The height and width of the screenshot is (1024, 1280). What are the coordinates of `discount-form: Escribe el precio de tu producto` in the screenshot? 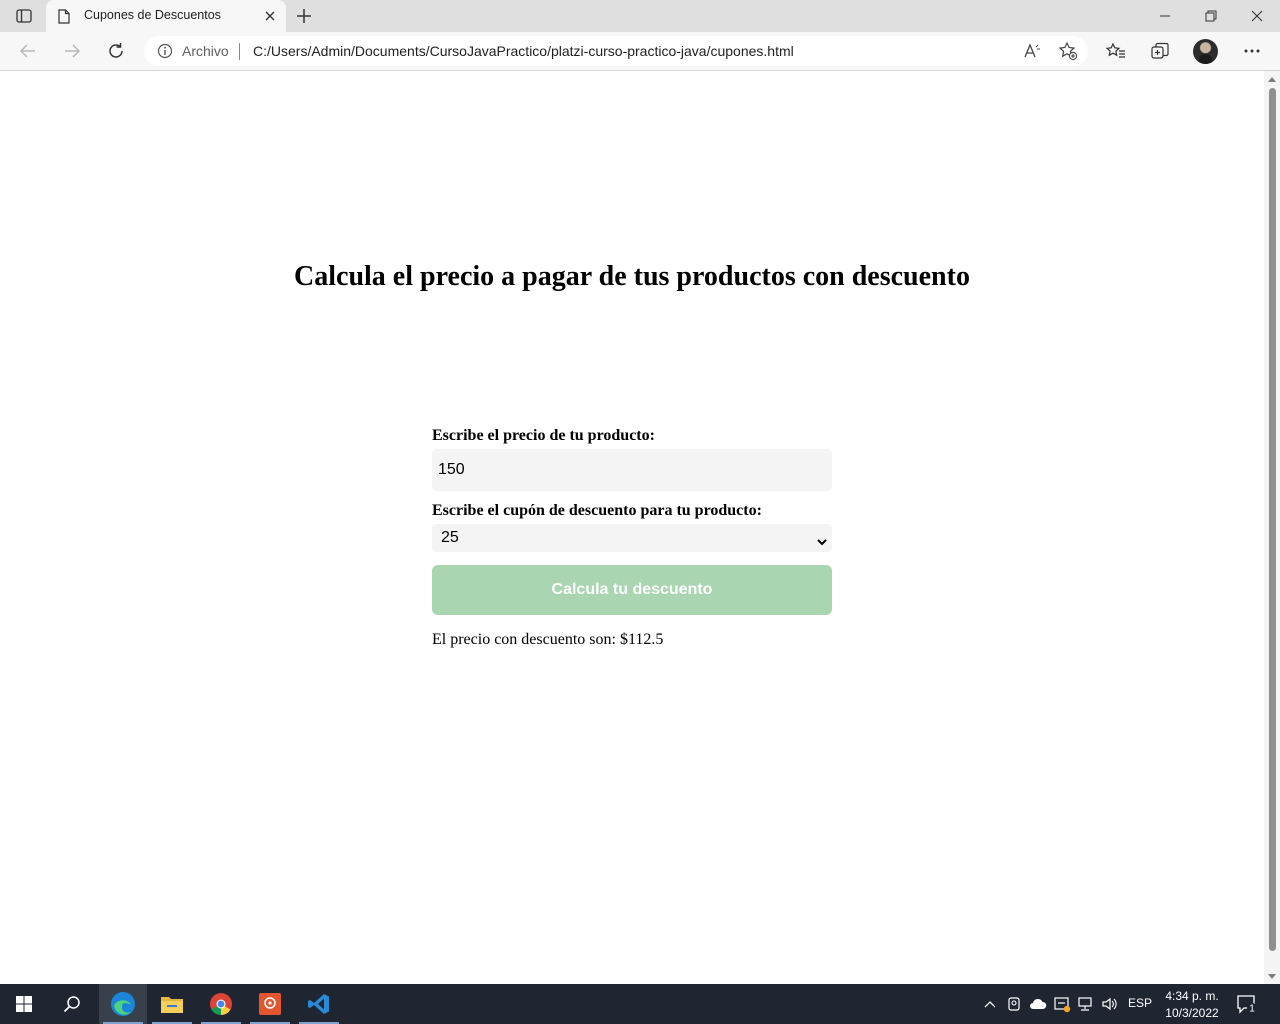 It's located at (632, 538).